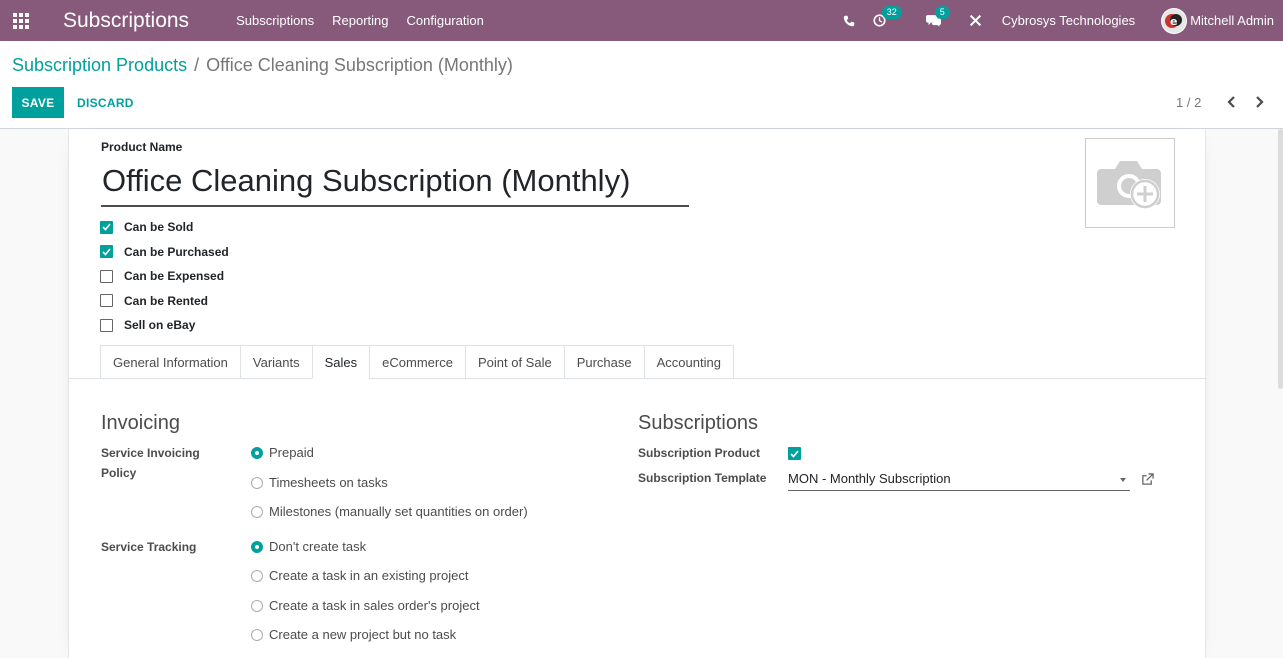 The height and width of the screenshot is (658, 1283). I want to click on tracking-option-new-project: Create a new project but no task, so click(353, 634).